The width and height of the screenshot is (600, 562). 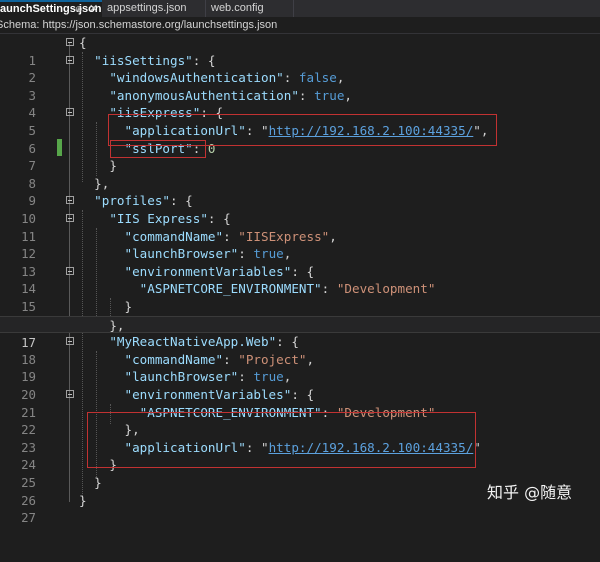 What do you see at coordinates (530, 492) in the screenshot?
I see `watermark: 知乎 @随意` at bounding box center [530, 492].